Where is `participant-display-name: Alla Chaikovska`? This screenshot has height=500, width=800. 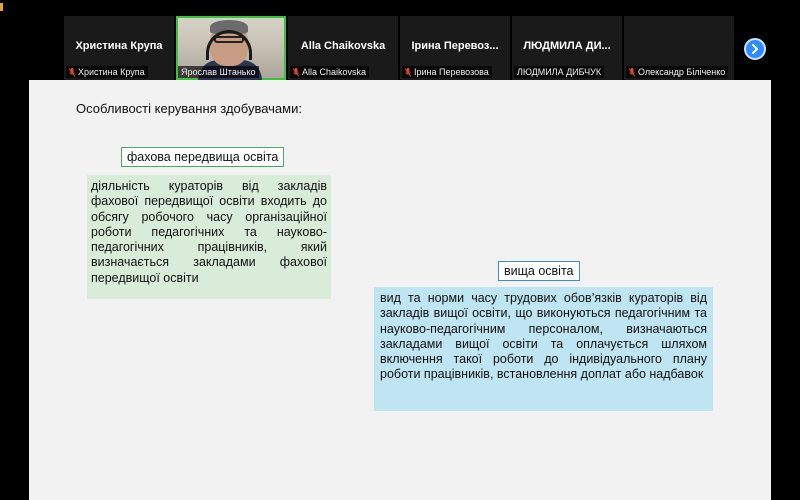
participant-display-name: Alla Chaikovska is located at coordinates (343, 46).